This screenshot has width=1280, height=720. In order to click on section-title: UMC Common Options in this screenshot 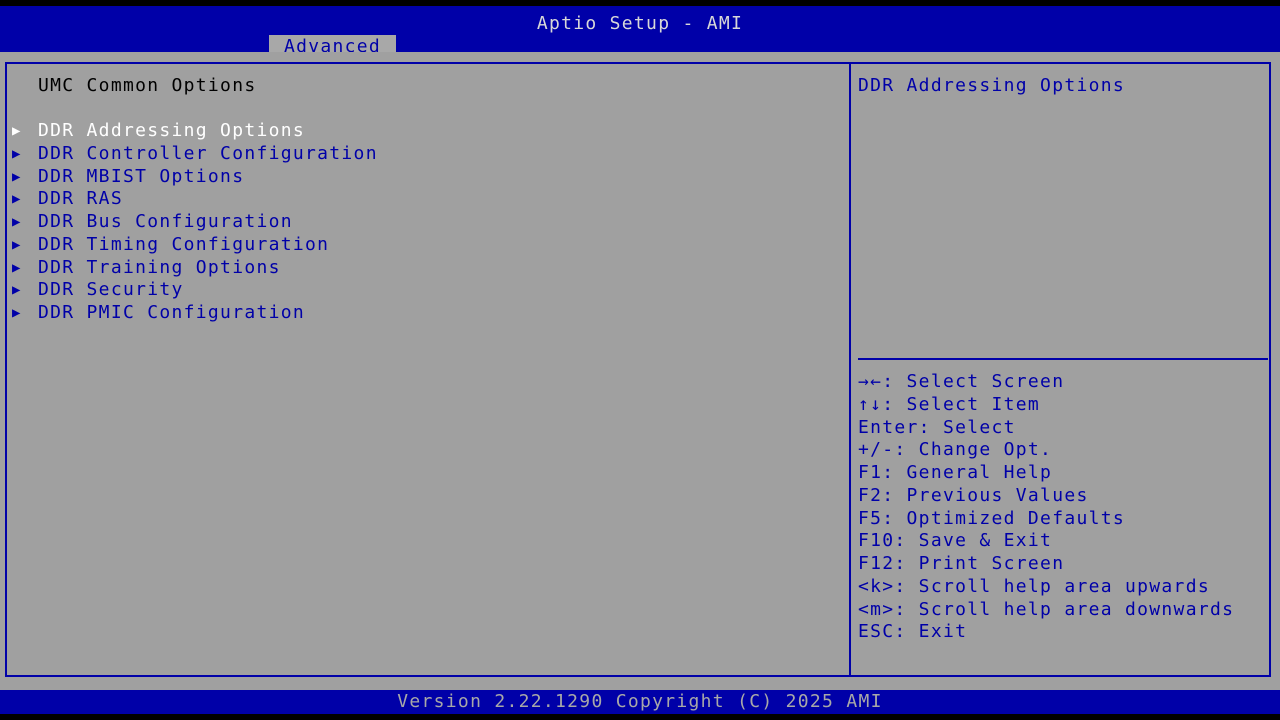, I will do `click(147, 85)`.